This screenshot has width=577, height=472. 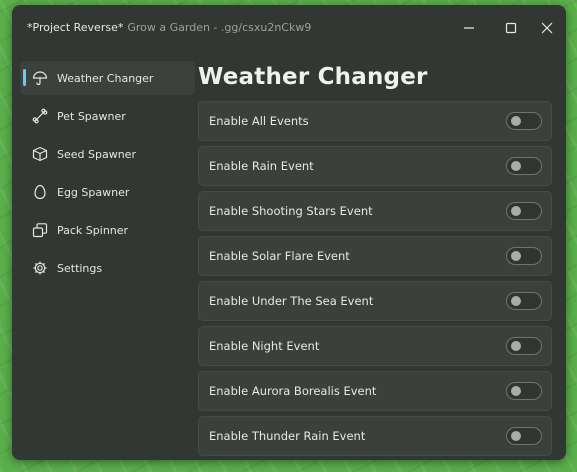 I want to click on toggle-row-thunder-rain-event: Enable Thunder Rain Event, so click(x=375, y=436).